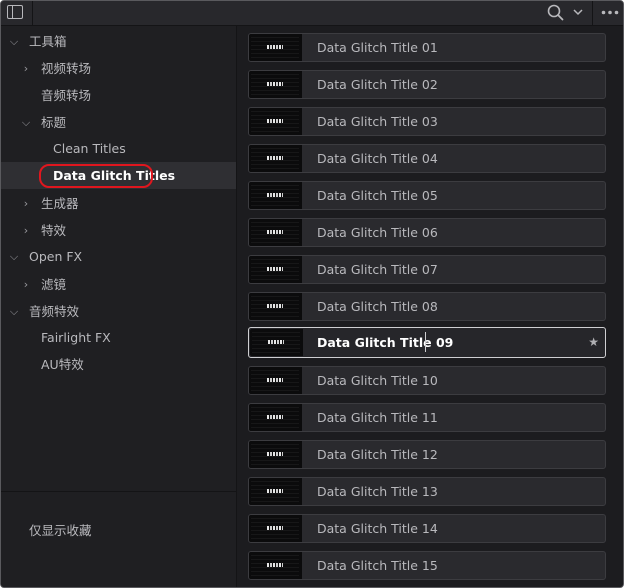  I want to click on tree-item-label: 标题, so click(54, 122).